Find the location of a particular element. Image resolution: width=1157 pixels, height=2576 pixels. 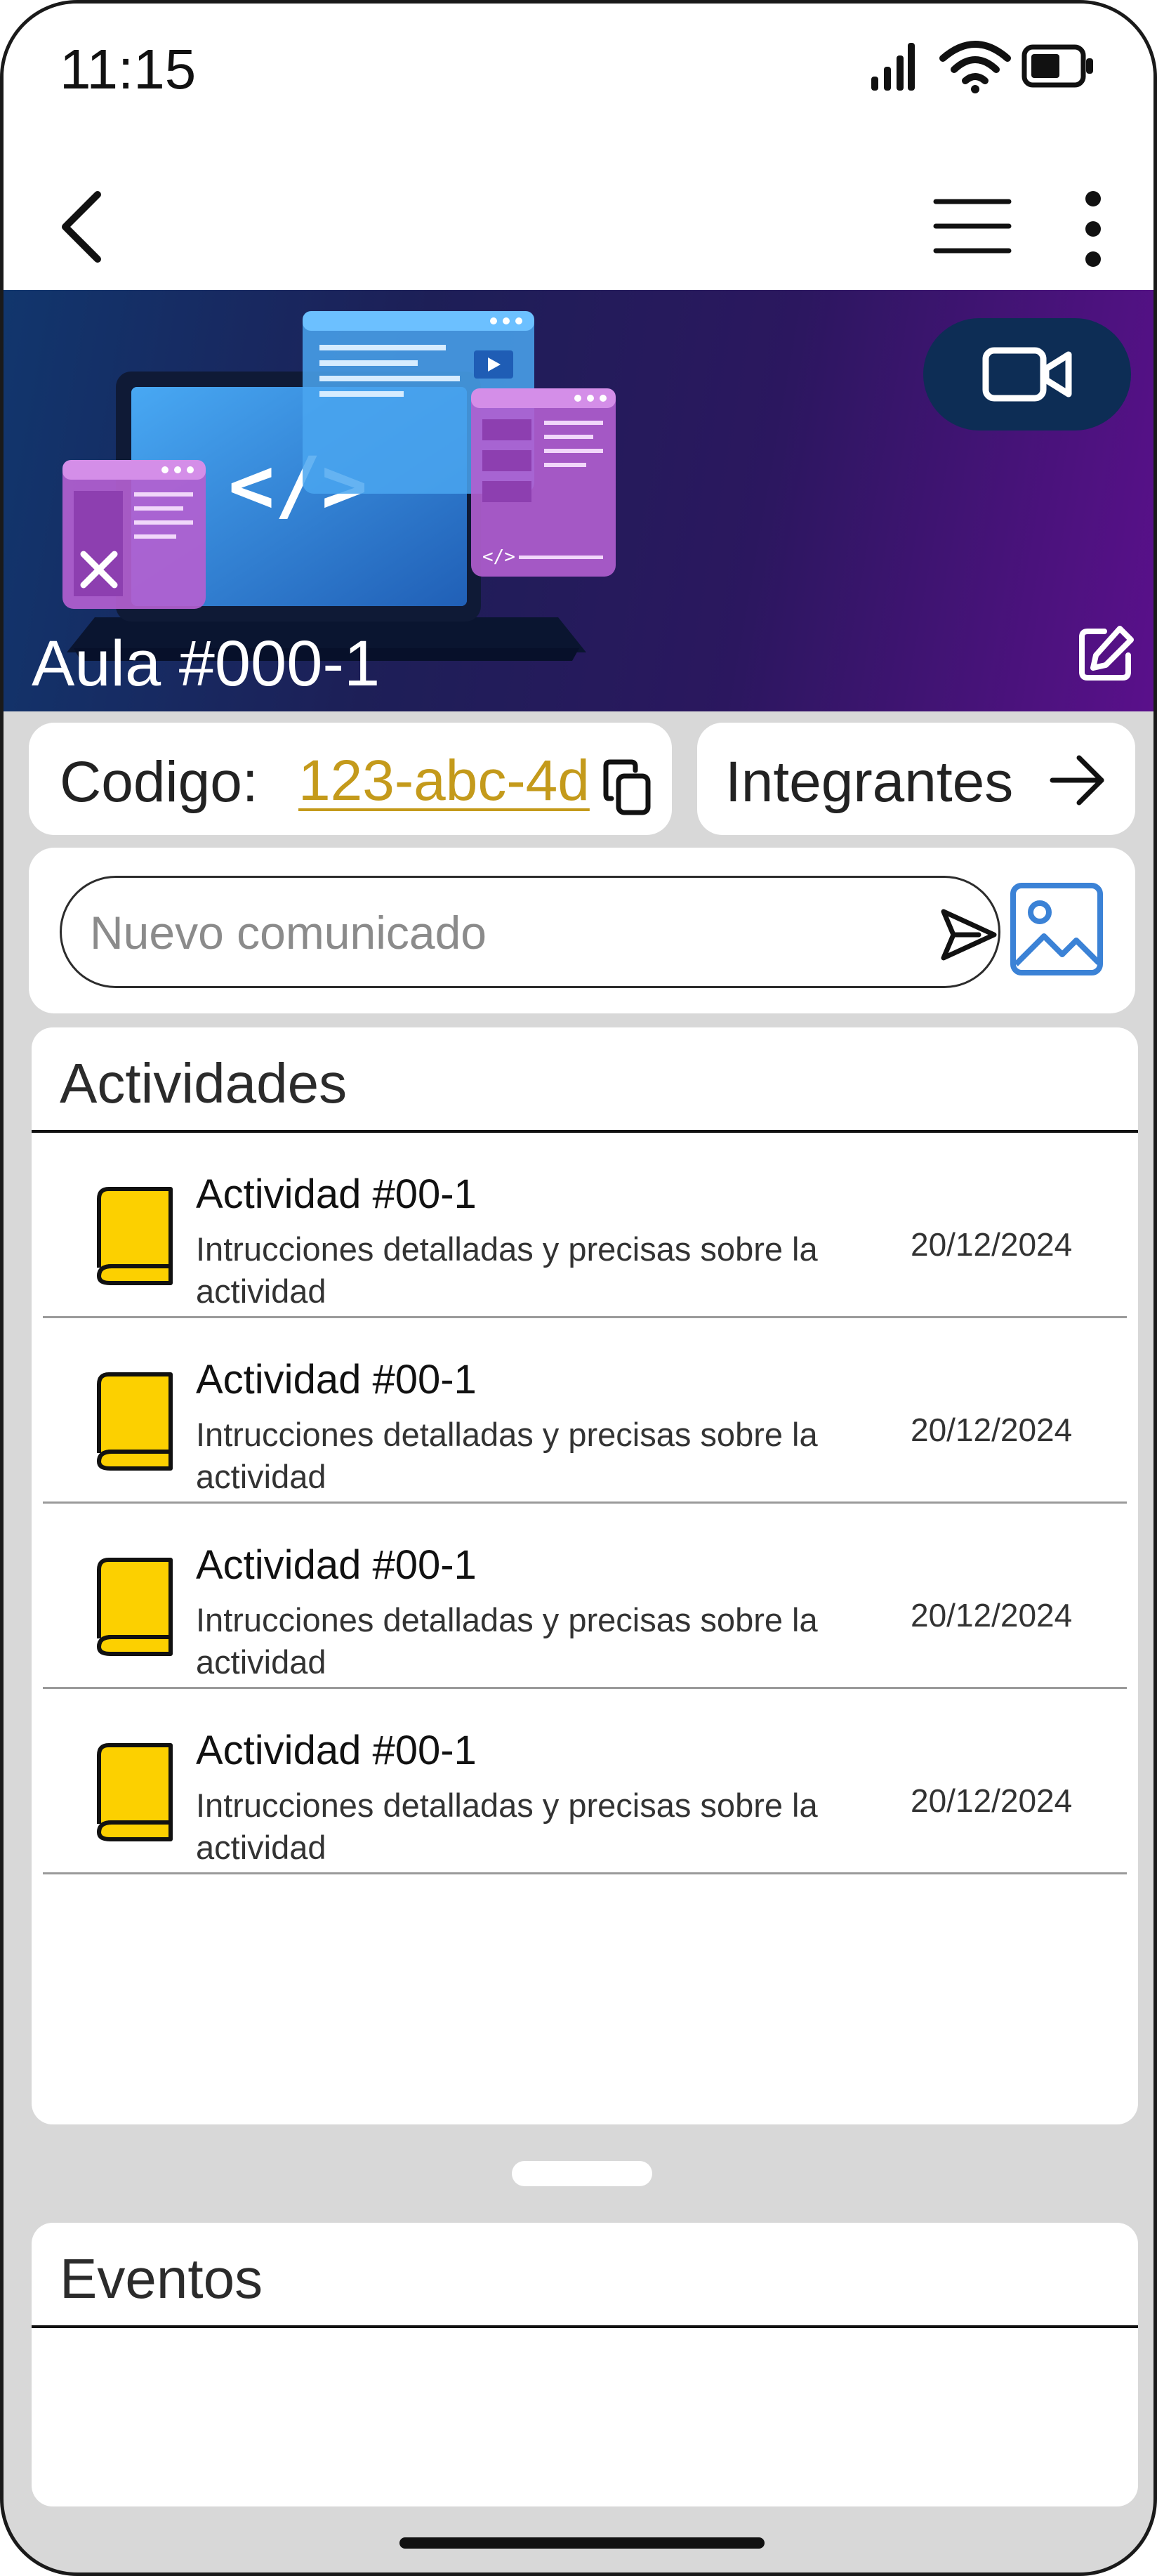

status-time: 11:15 is located at coordinates (128, 69).